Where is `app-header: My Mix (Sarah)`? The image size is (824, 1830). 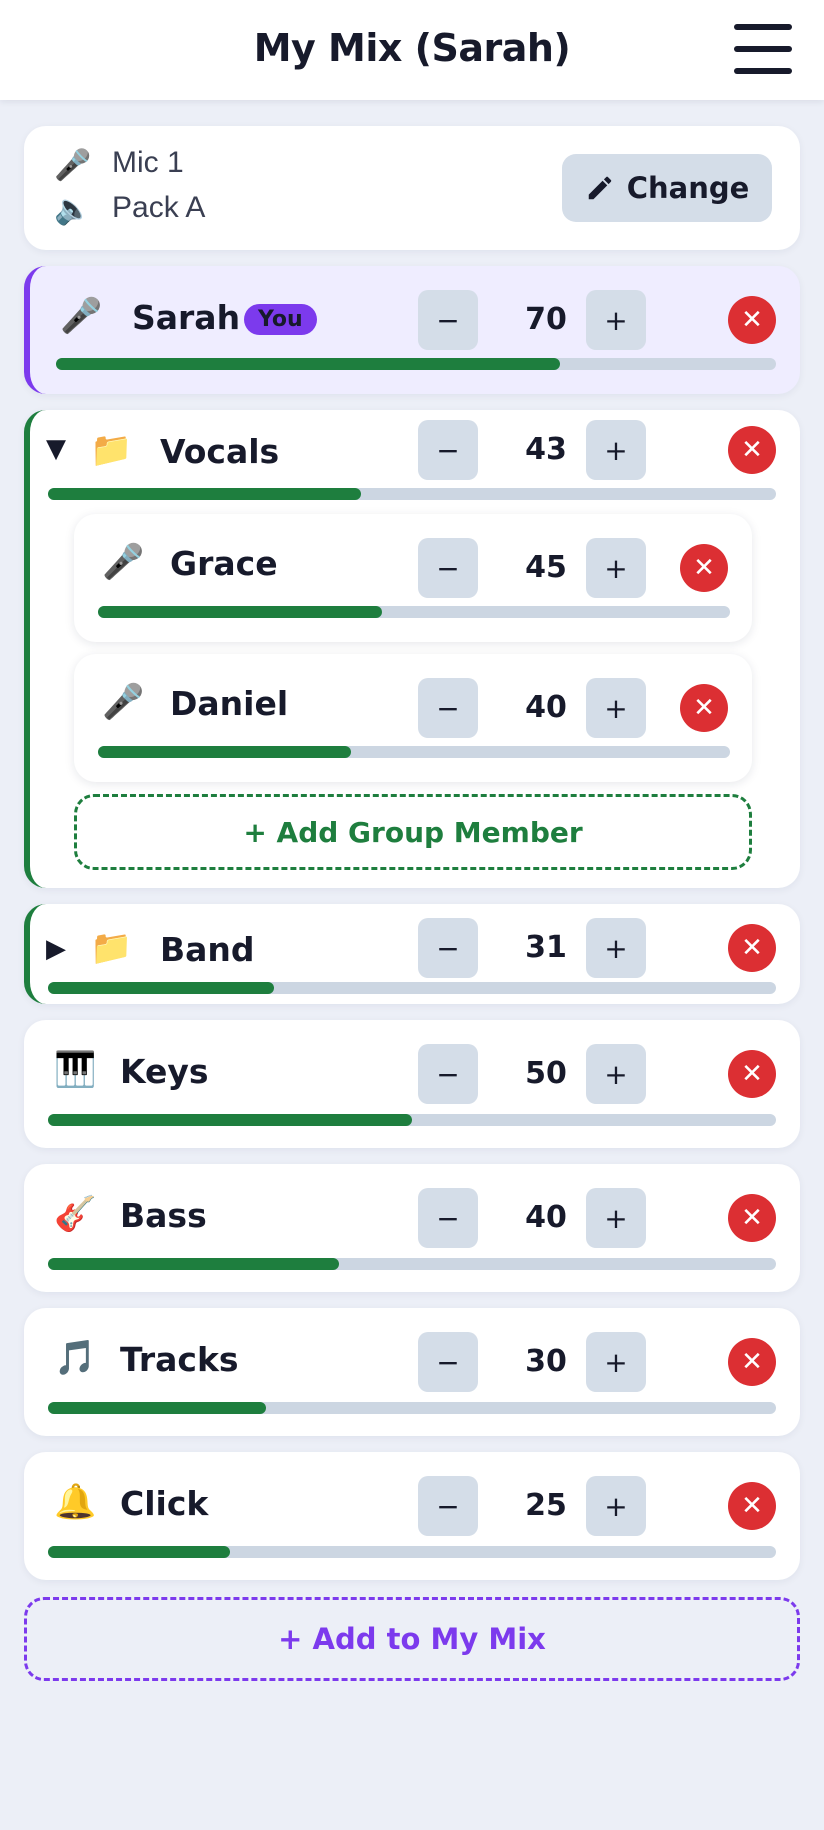
app-header: My Mix (Sarah) is located at coordinates (412, 50).